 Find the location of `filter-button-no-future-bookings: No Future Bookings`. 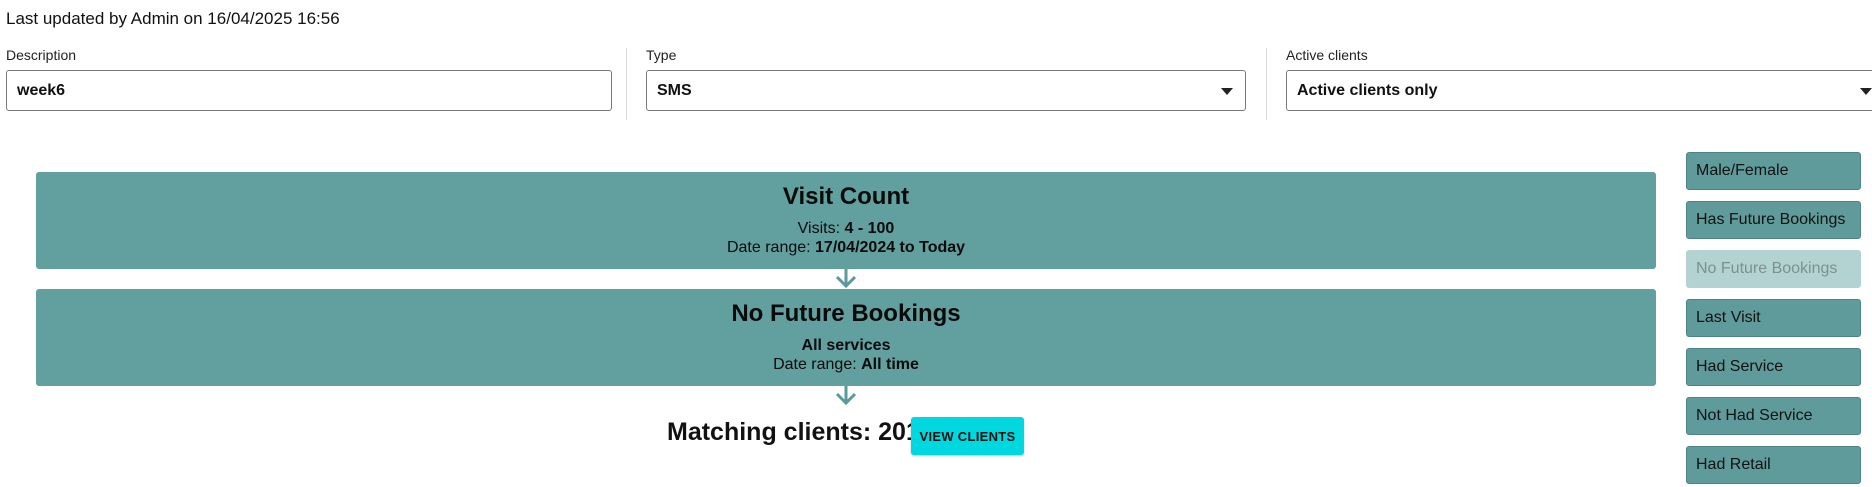

filter-button-no-future-bookings: No Future Bookings is located at coordinates (1773, 269).